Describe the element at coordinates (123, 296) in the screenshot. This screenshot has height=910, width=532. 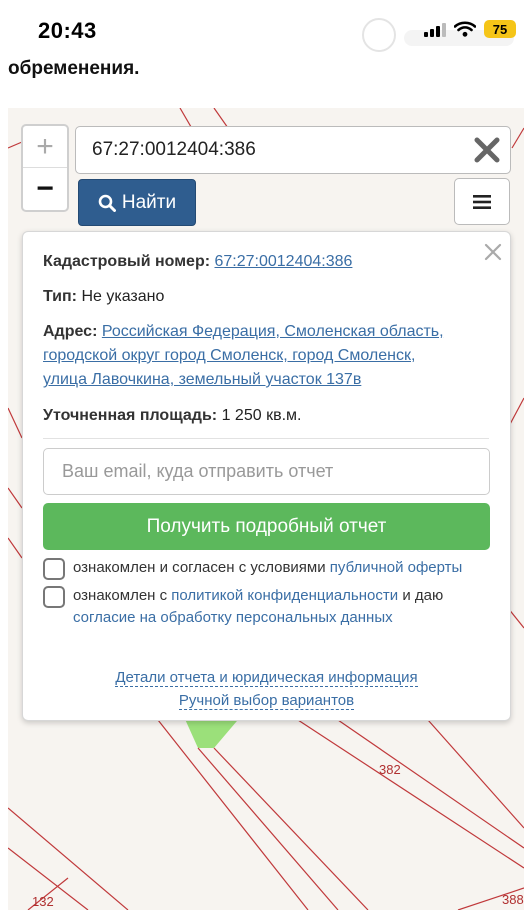
I see `type-value: Не указано` at that location.